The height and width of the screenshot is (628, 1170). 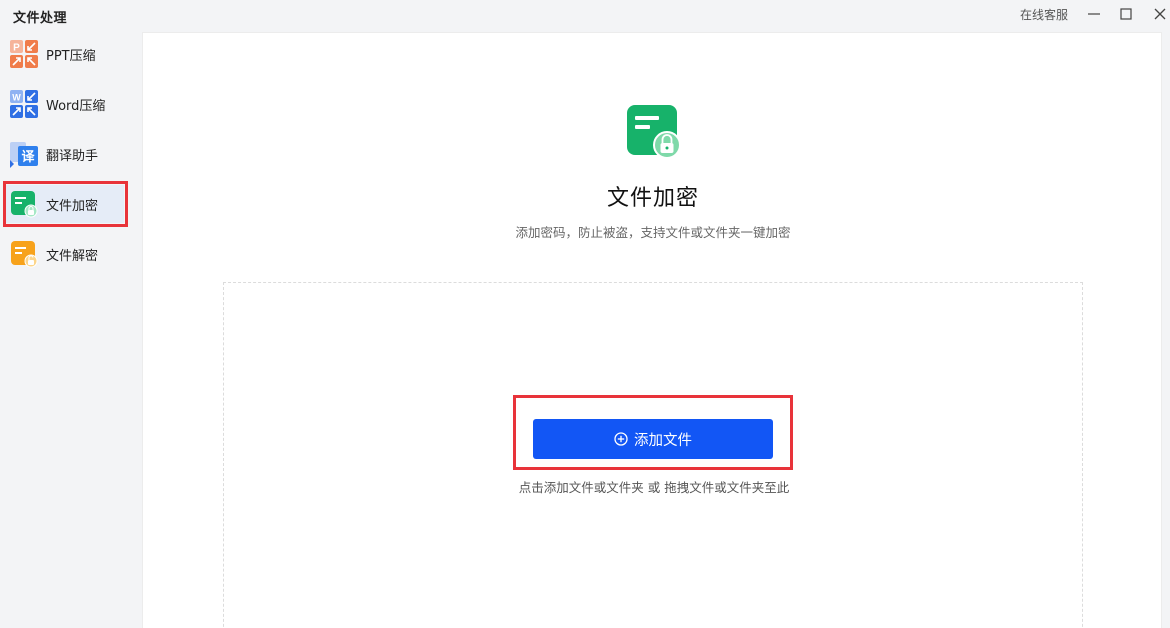 What do you see at coordinates (71, 56) in the screenshot?
I see `sidebar-item-label: PPT压缩` at bounding box center [71, 56].